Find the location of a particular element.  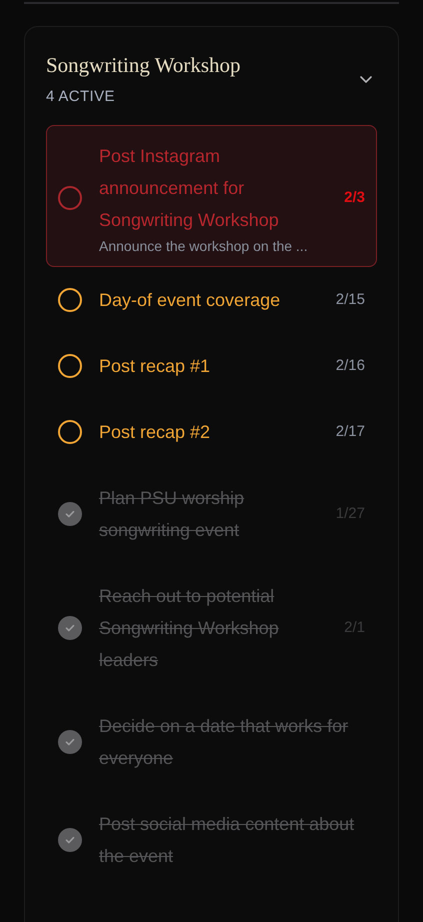

due-date: 2/3 is located at coordinates (354, 198).